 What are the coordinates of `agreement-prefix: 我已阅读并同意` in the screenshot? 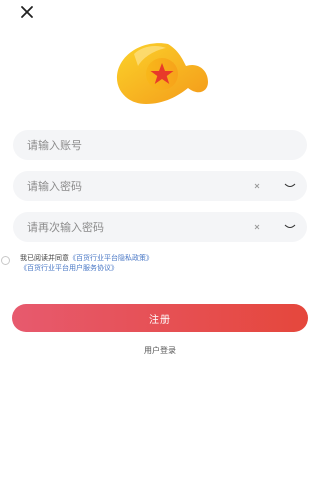 It's located at (44, 258).